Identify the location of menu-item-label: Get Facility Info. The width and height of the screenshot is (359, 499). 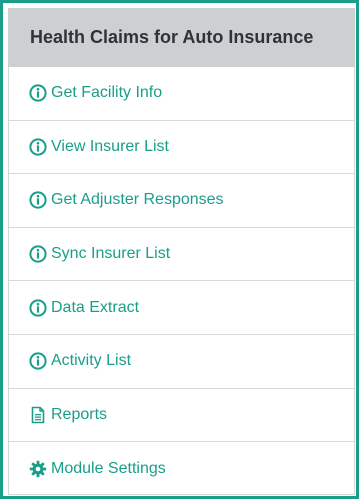
(107, 93).